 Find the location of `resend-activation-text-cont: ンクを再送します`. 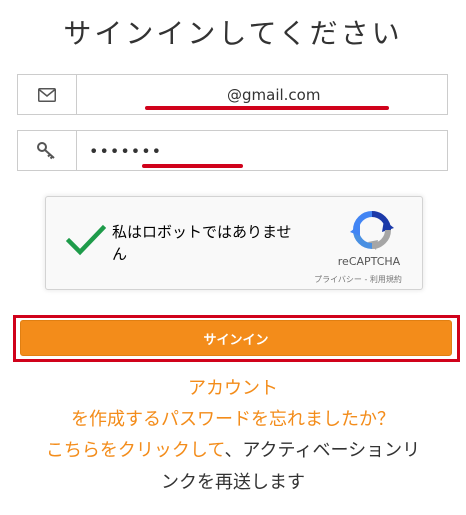

resend-activation-text-cont: ンクを再送します is located at coordinates (233, 482).